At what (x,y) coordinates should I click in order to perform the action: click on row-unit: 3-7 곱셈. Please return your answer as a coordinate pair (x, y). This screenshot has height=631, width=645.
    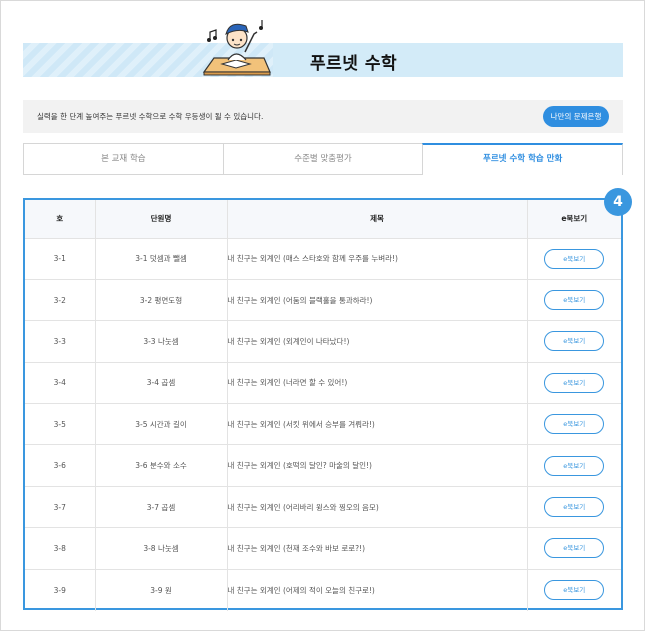
    Looking at the image, I should click on (160, 507).